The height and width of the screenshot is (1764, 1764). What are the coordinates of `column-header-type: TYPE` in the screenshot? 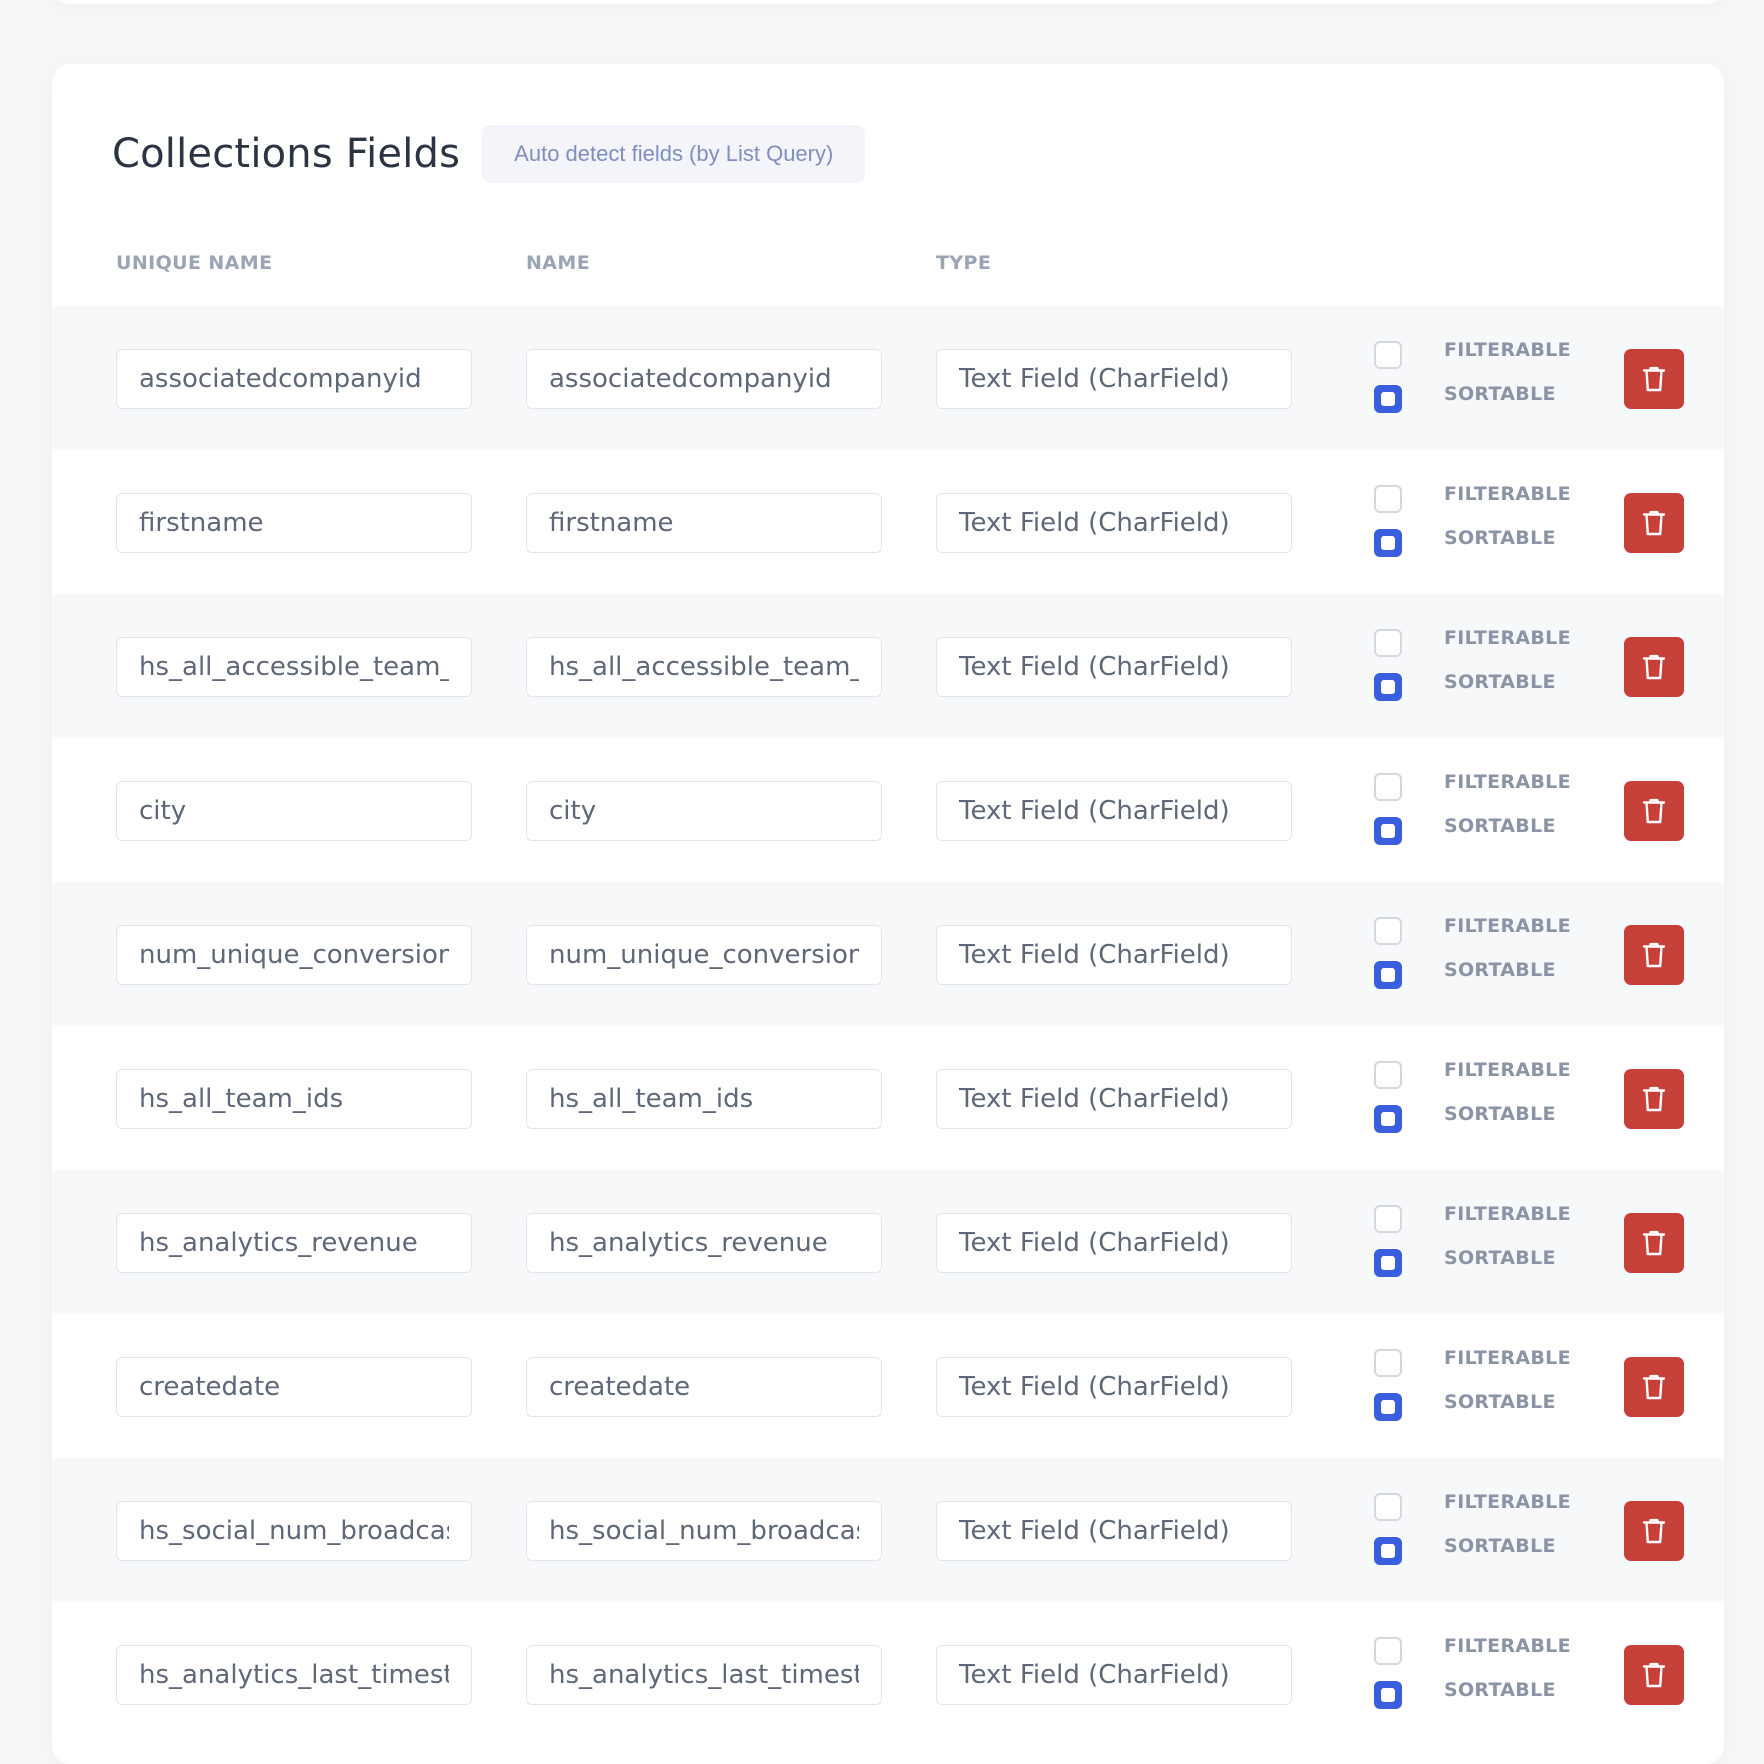 It's located at (964, 263).